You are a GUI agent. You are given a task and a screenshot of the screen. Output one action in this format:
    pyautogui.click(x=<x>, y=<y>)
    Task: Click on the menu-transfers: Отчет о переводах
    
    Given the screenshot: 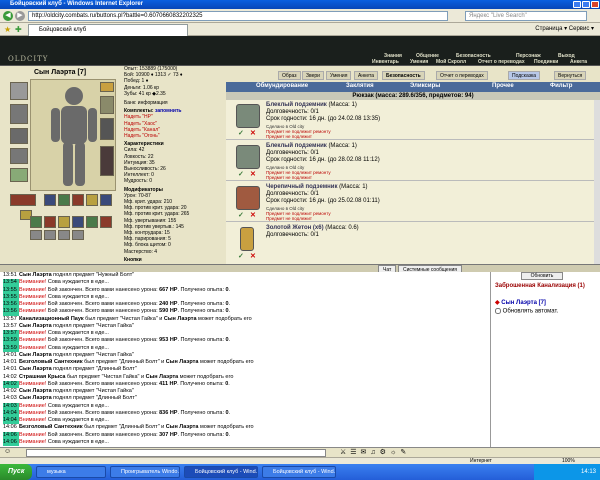 What is the action you would take?
    pyautogui.click(x=501, y=62)
    